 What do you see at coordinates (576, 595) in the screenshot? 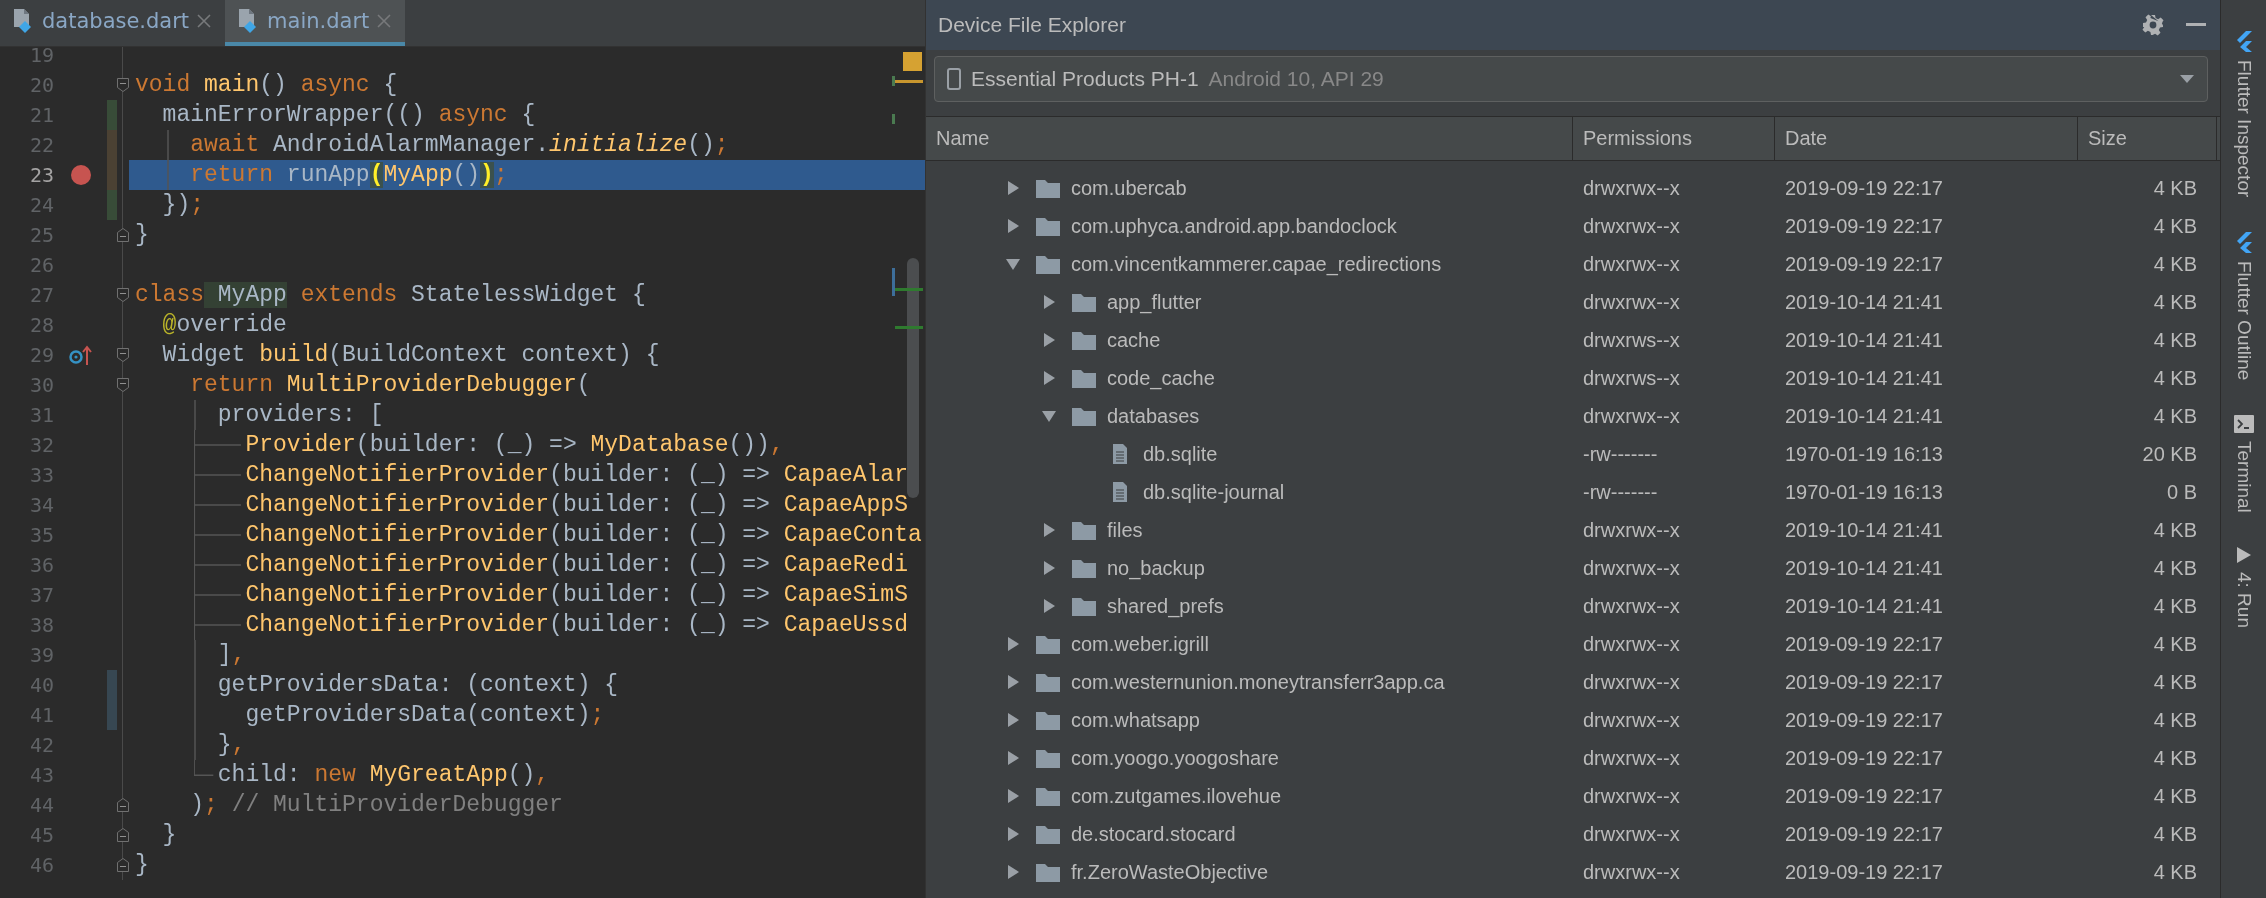
I see `code-line: ChangeNotifierProvider(builder: (_) => CapaeSimS` at bounding box center [576, 595].